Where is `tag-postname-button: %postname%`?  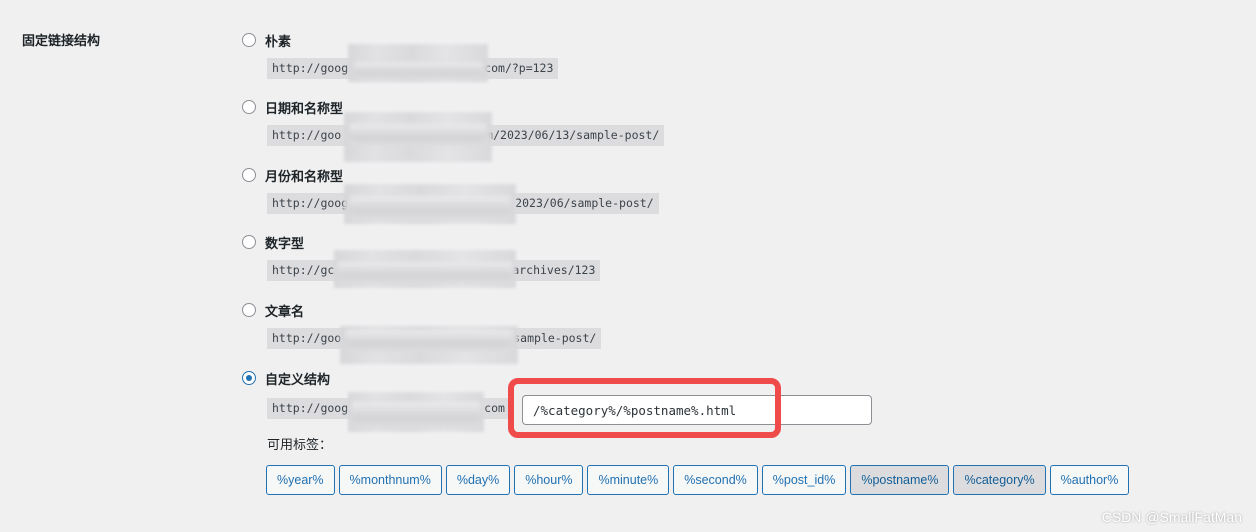 tag-postname-button: %postname% is located at coordinates (900, 480).